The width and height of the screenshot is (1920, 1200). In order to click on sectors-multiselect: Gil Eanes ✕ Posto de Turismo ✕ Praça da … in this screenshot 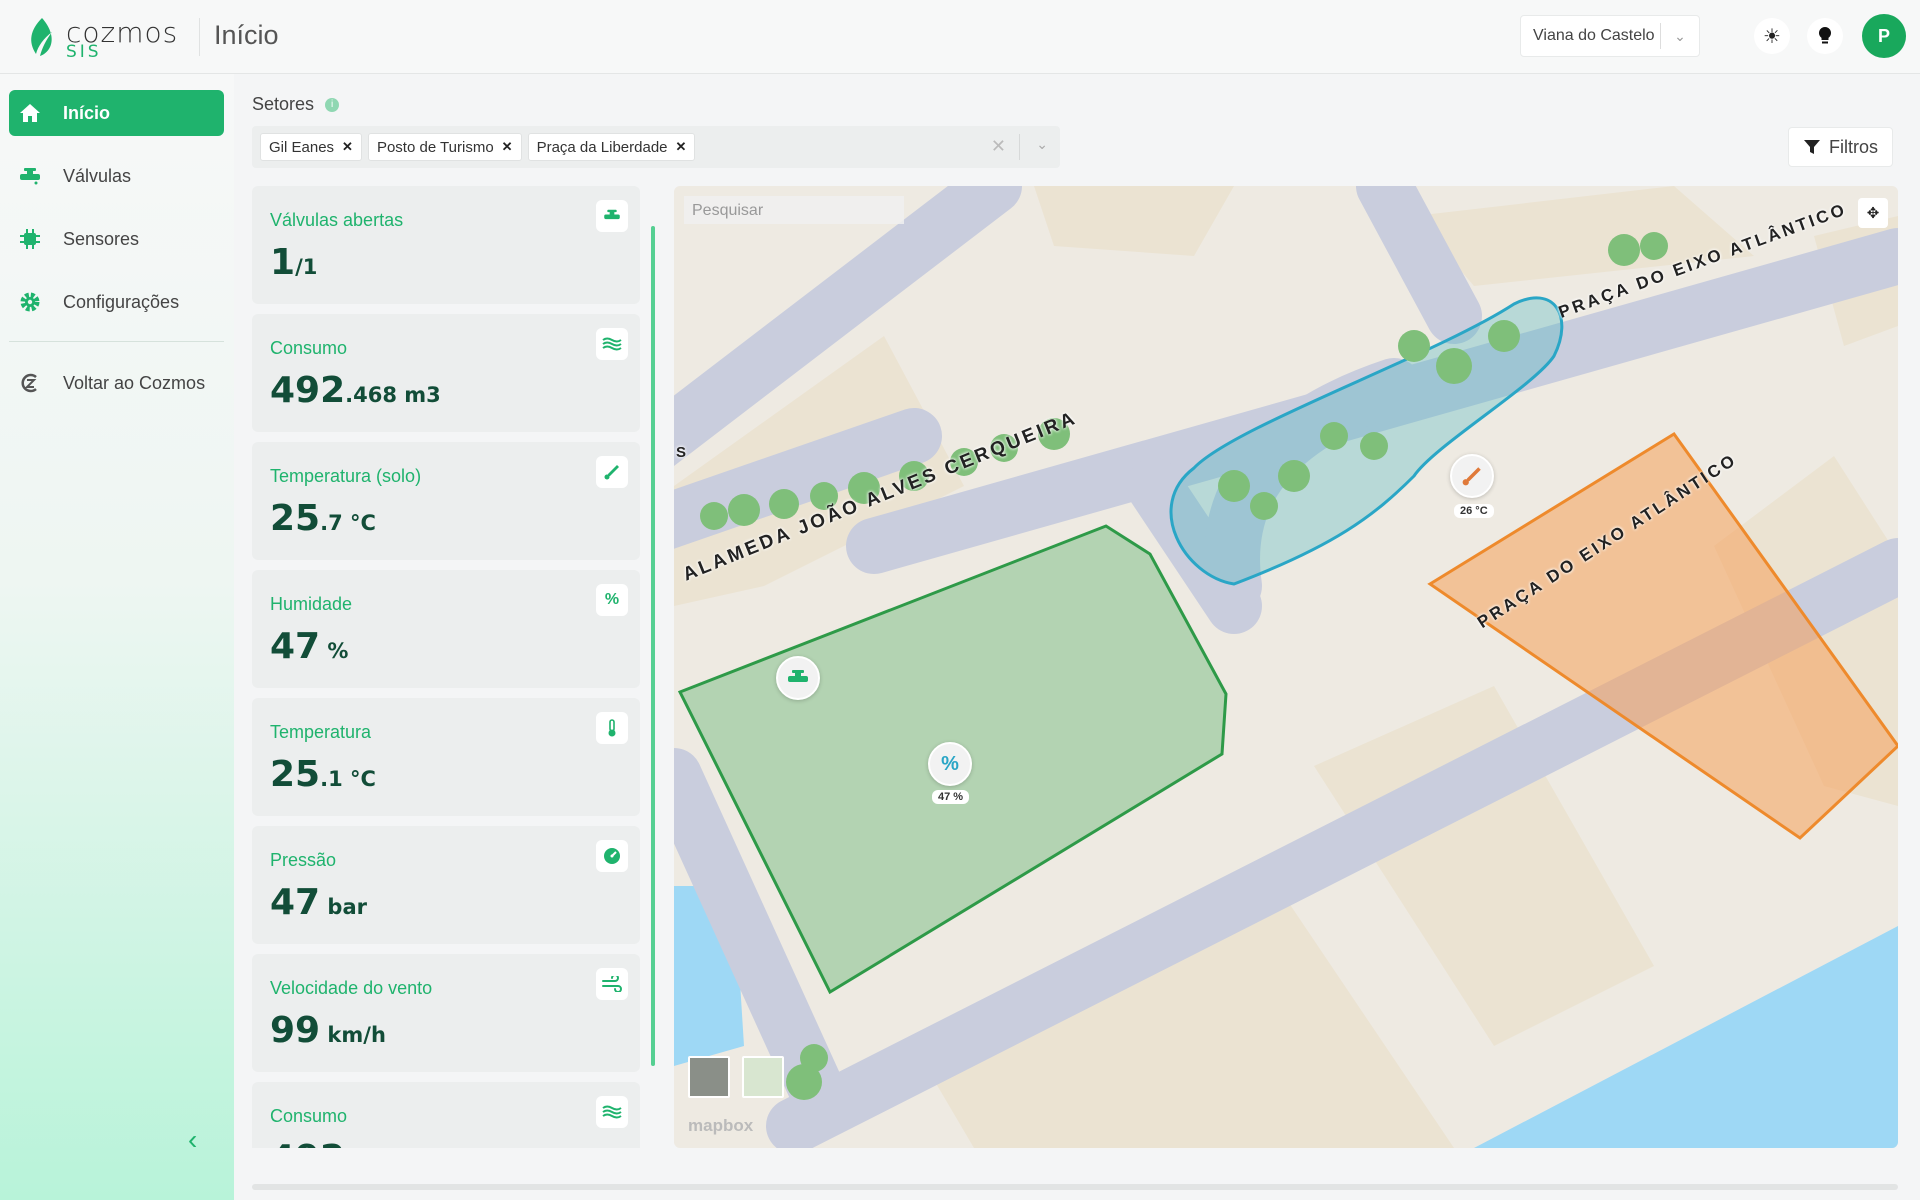, I will do `click(656, 147)`.